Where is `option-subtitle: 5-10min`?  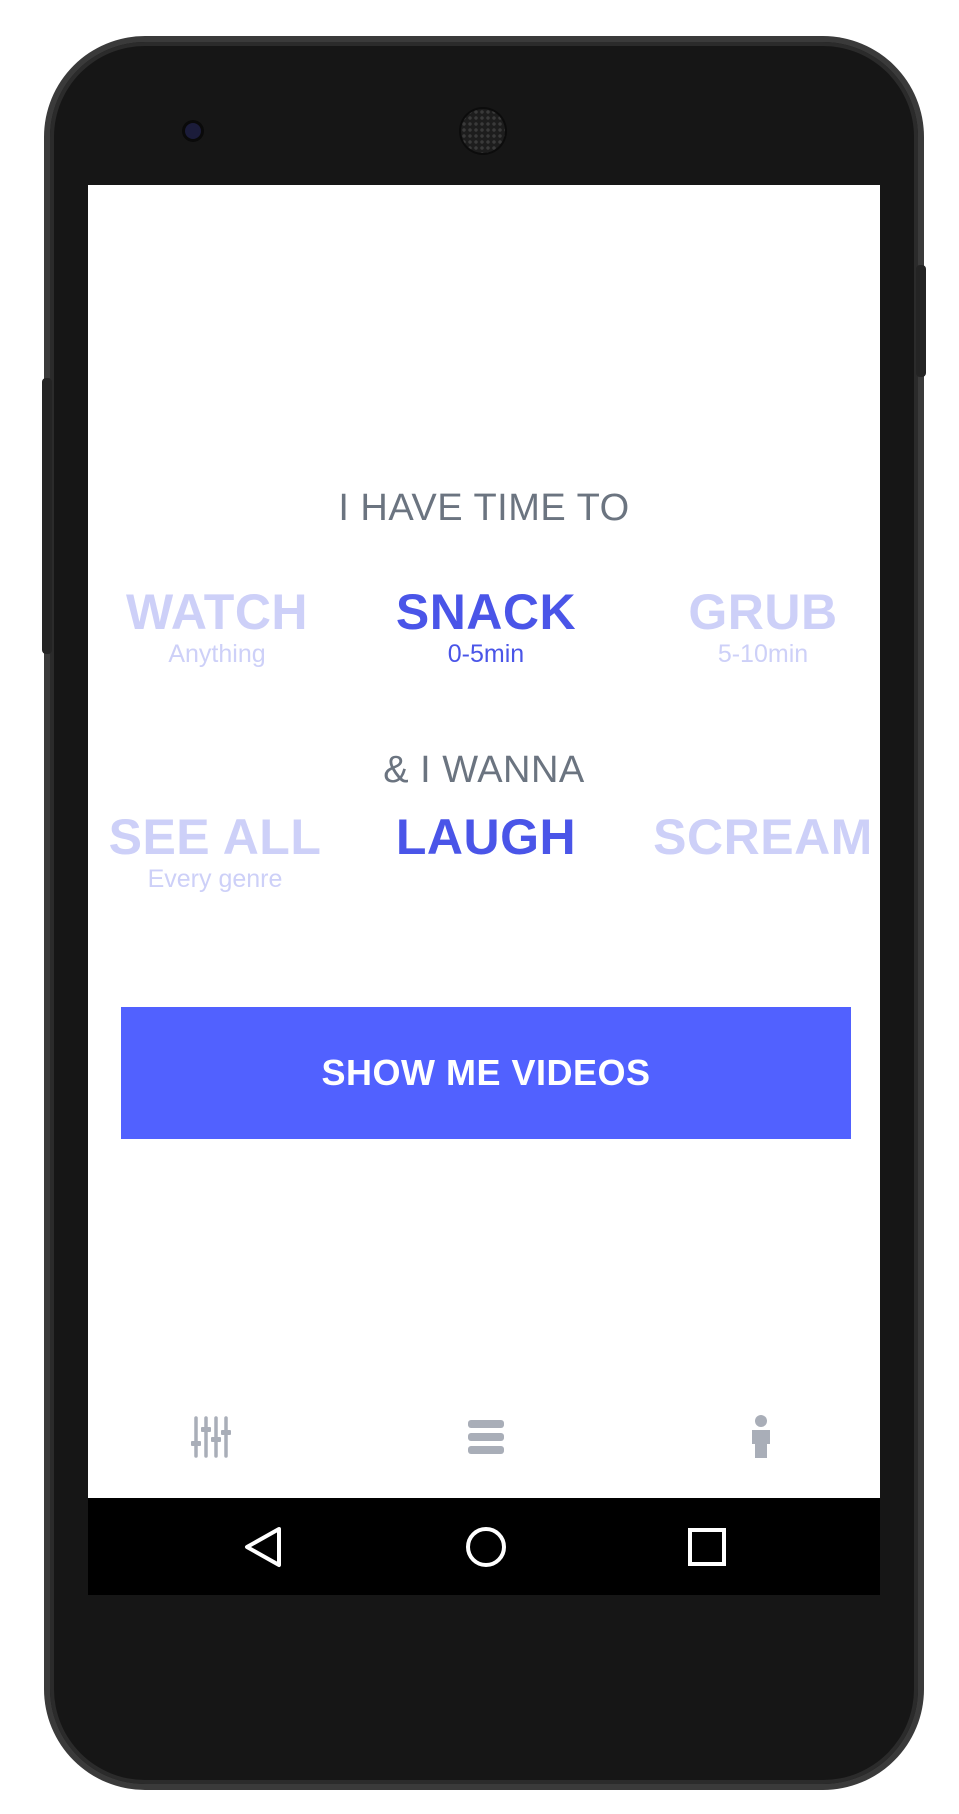 option-subtitle: 5-10min is located at coordinates (763, 654).